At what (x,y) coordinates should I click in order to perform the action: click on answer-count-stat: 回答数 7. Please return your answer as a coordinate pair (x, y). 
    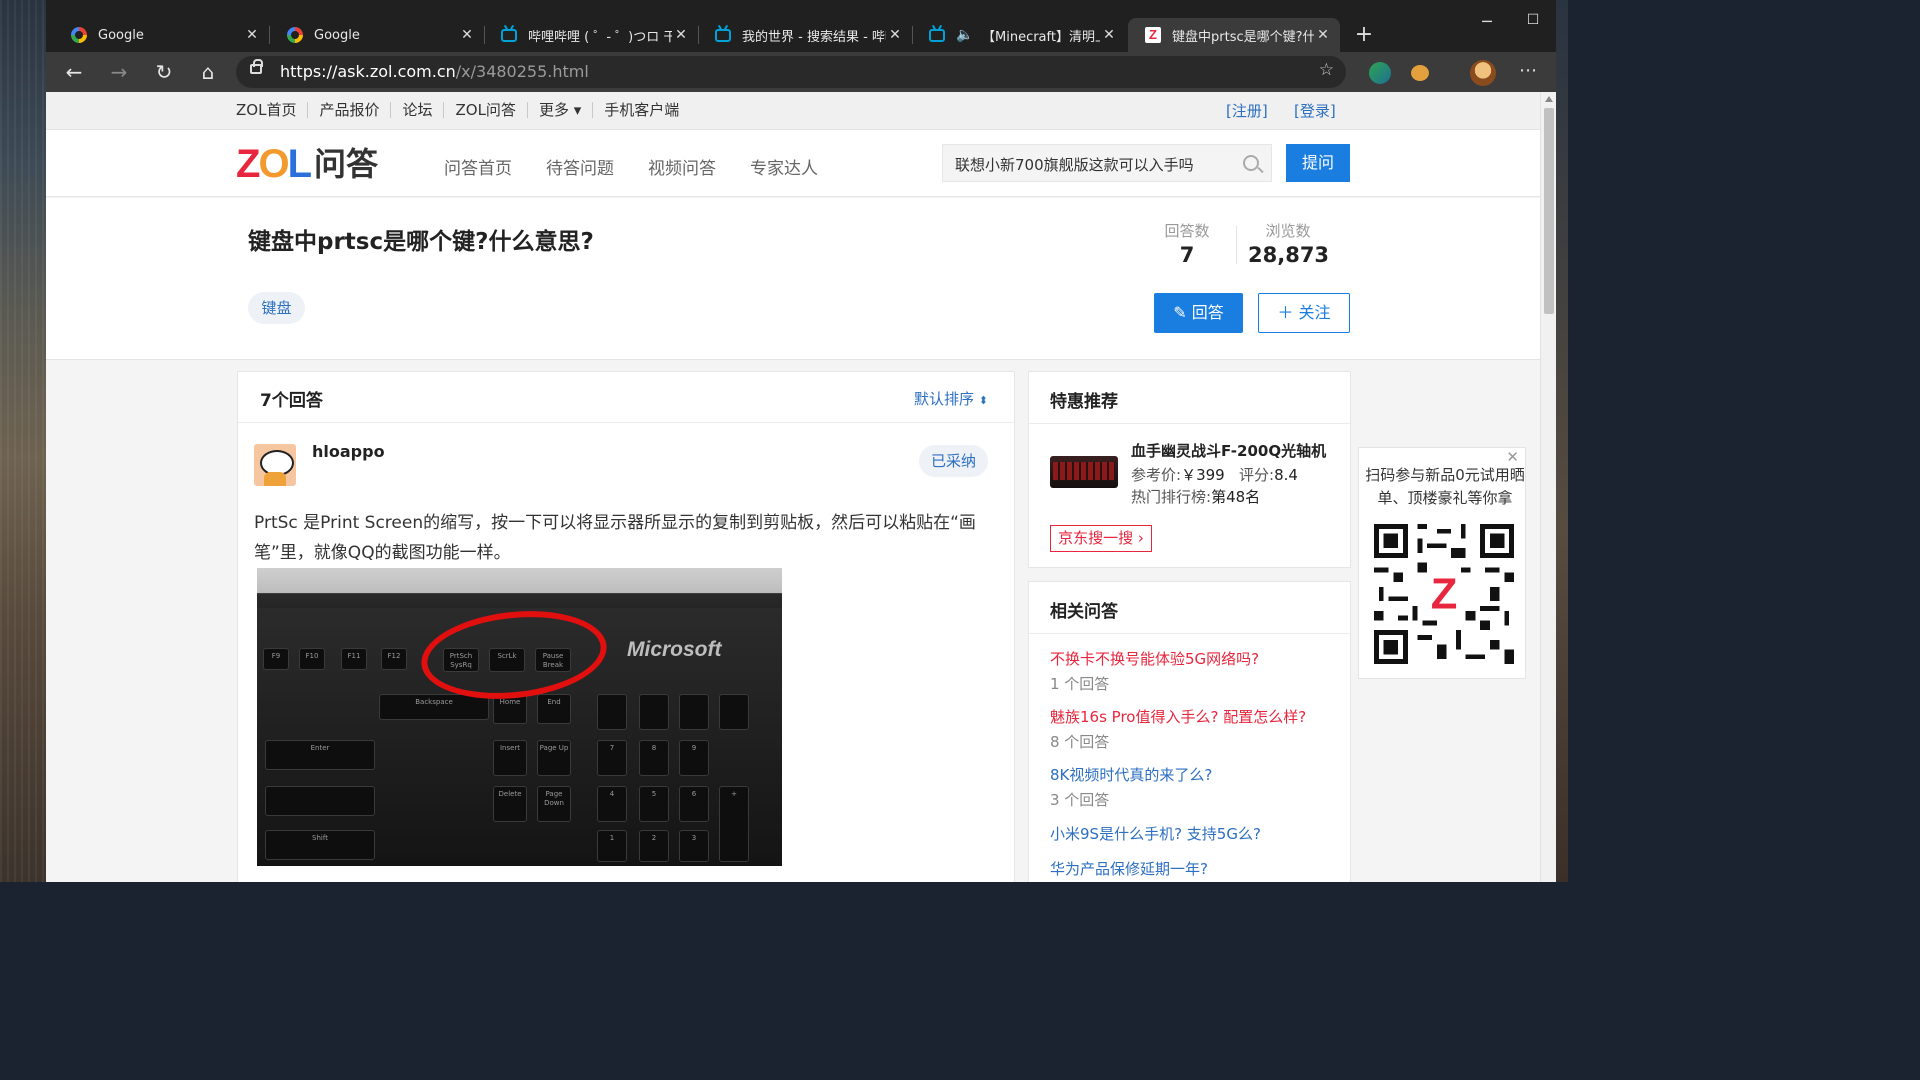
    Looking at the image, I should click on (1187, 244).